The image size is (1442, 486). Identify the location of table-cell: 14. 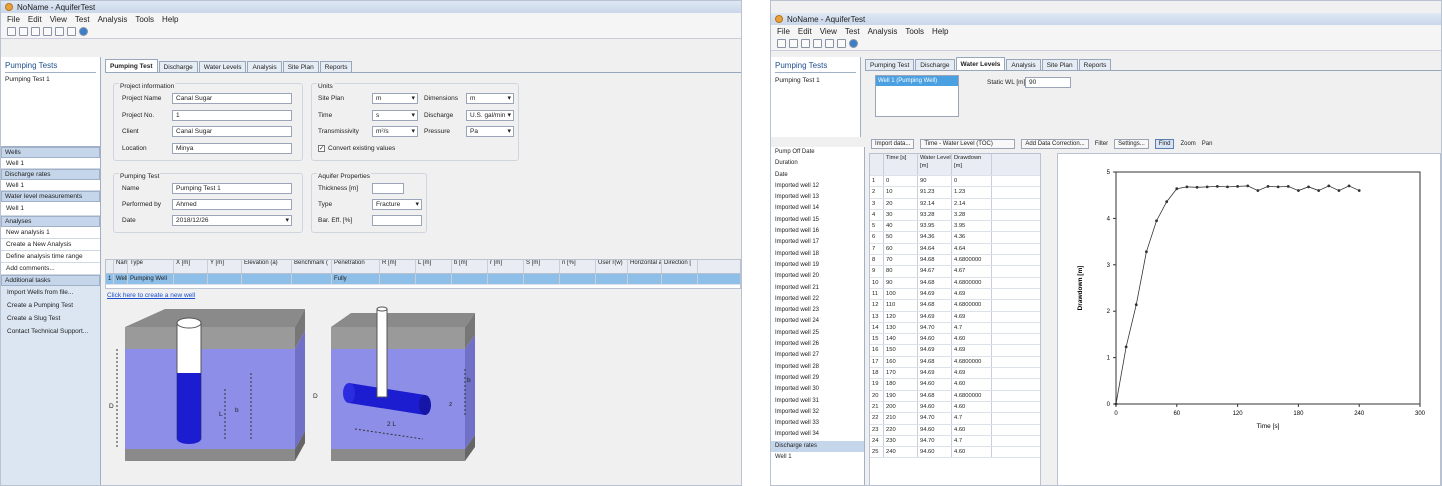
(877, 328).